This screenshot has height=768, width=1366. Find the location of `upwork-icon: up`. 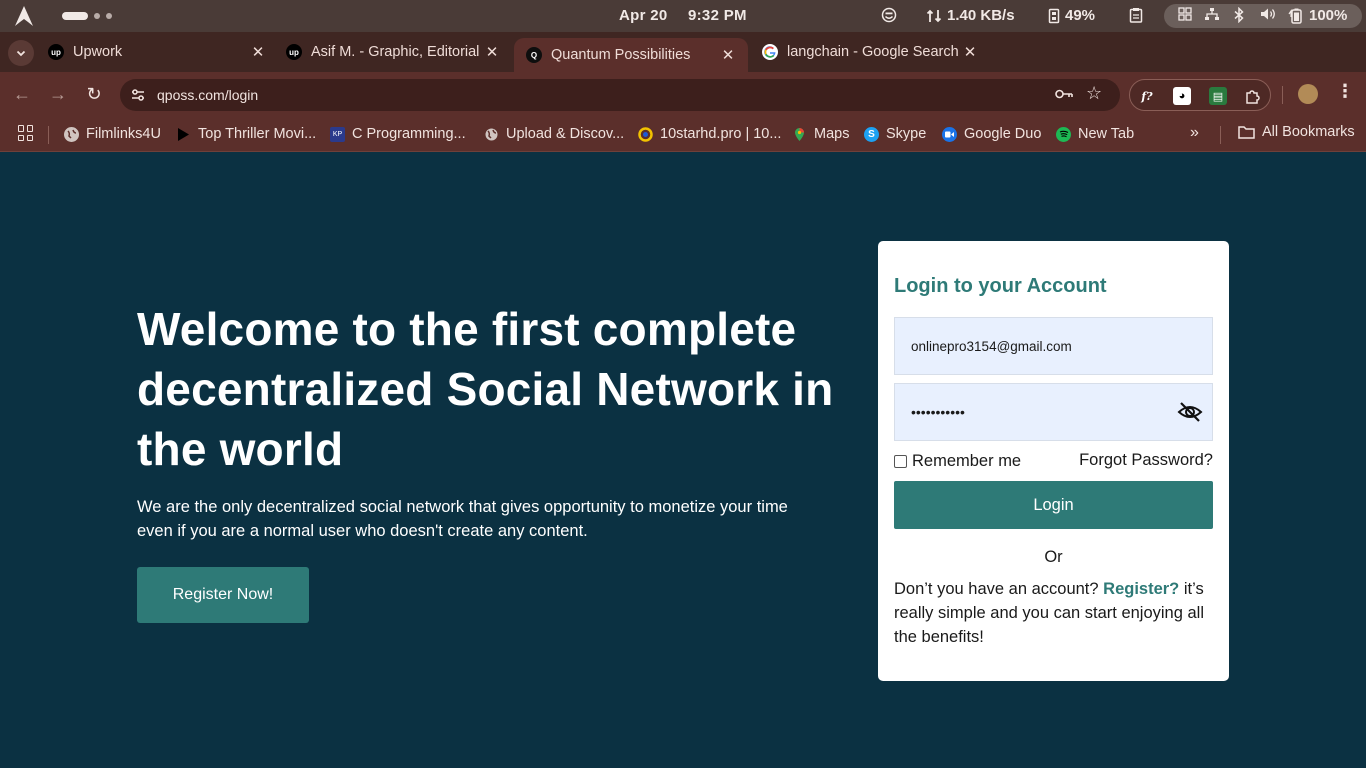

upwork-icon: up is located at coordinates (294, 52).